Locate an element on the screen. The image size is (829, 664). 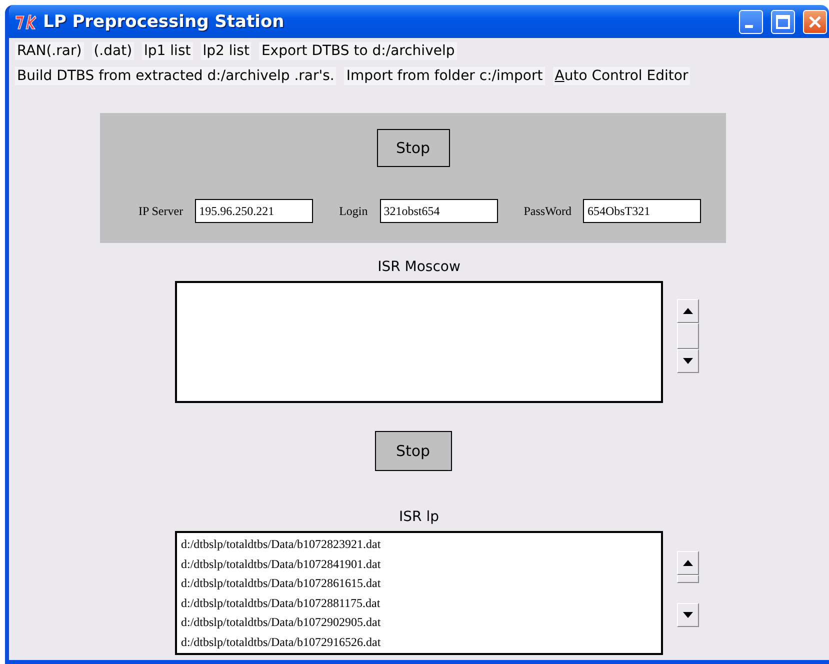
menu-item: Import from folder c:/import is located at coordinates (444, 75).